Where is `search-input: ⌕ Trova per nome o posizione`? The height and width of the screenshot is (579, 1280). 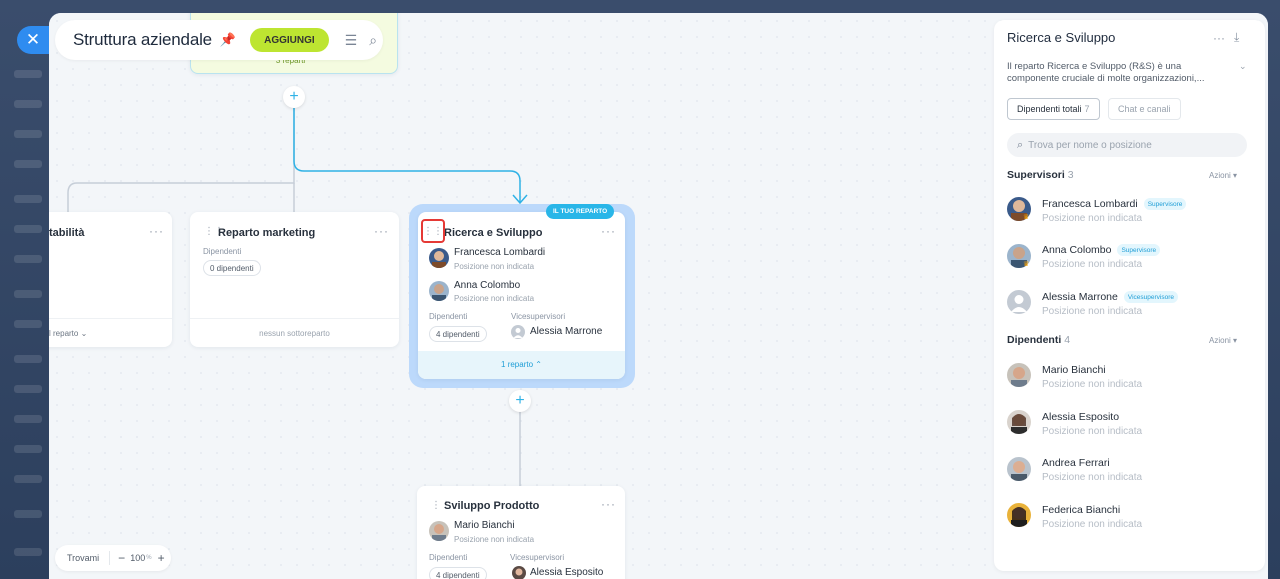 search-input: ⌕ Trova per nome o posizione is located at coordinates (1127, 145).